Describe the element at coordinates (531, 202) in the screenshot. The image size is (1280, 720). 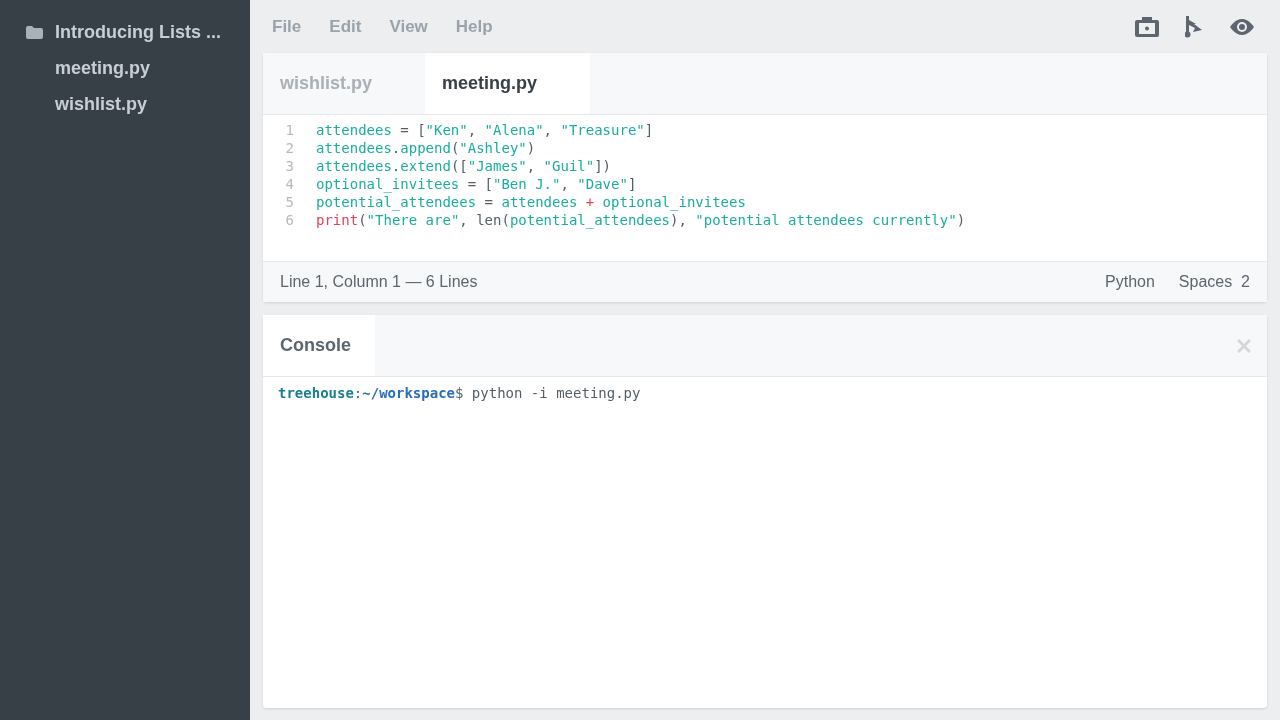
I see `code-line: potential_attendees = attendees + optional_invitees` at that location.